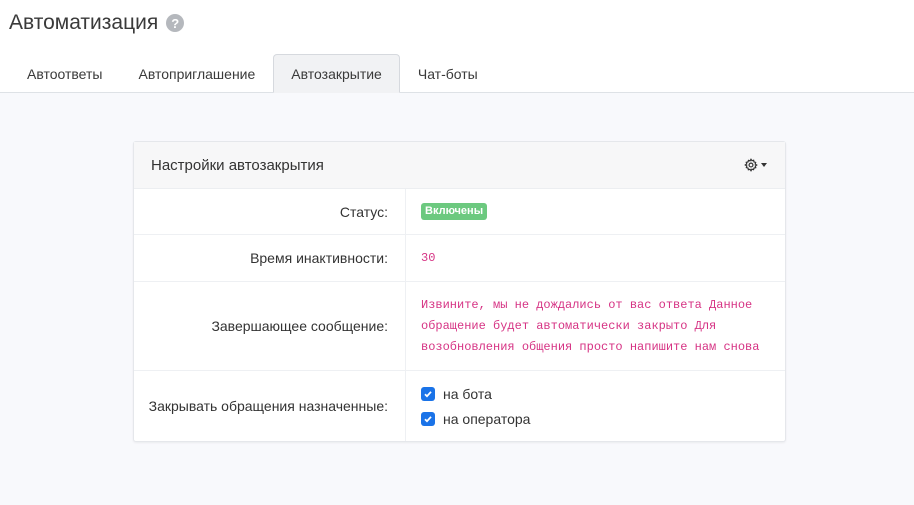  What do you see at coordinates (448, 73) in the screenshot?
I see `tab-chatbots: Чат-боты` at bounding box center [448, 73].